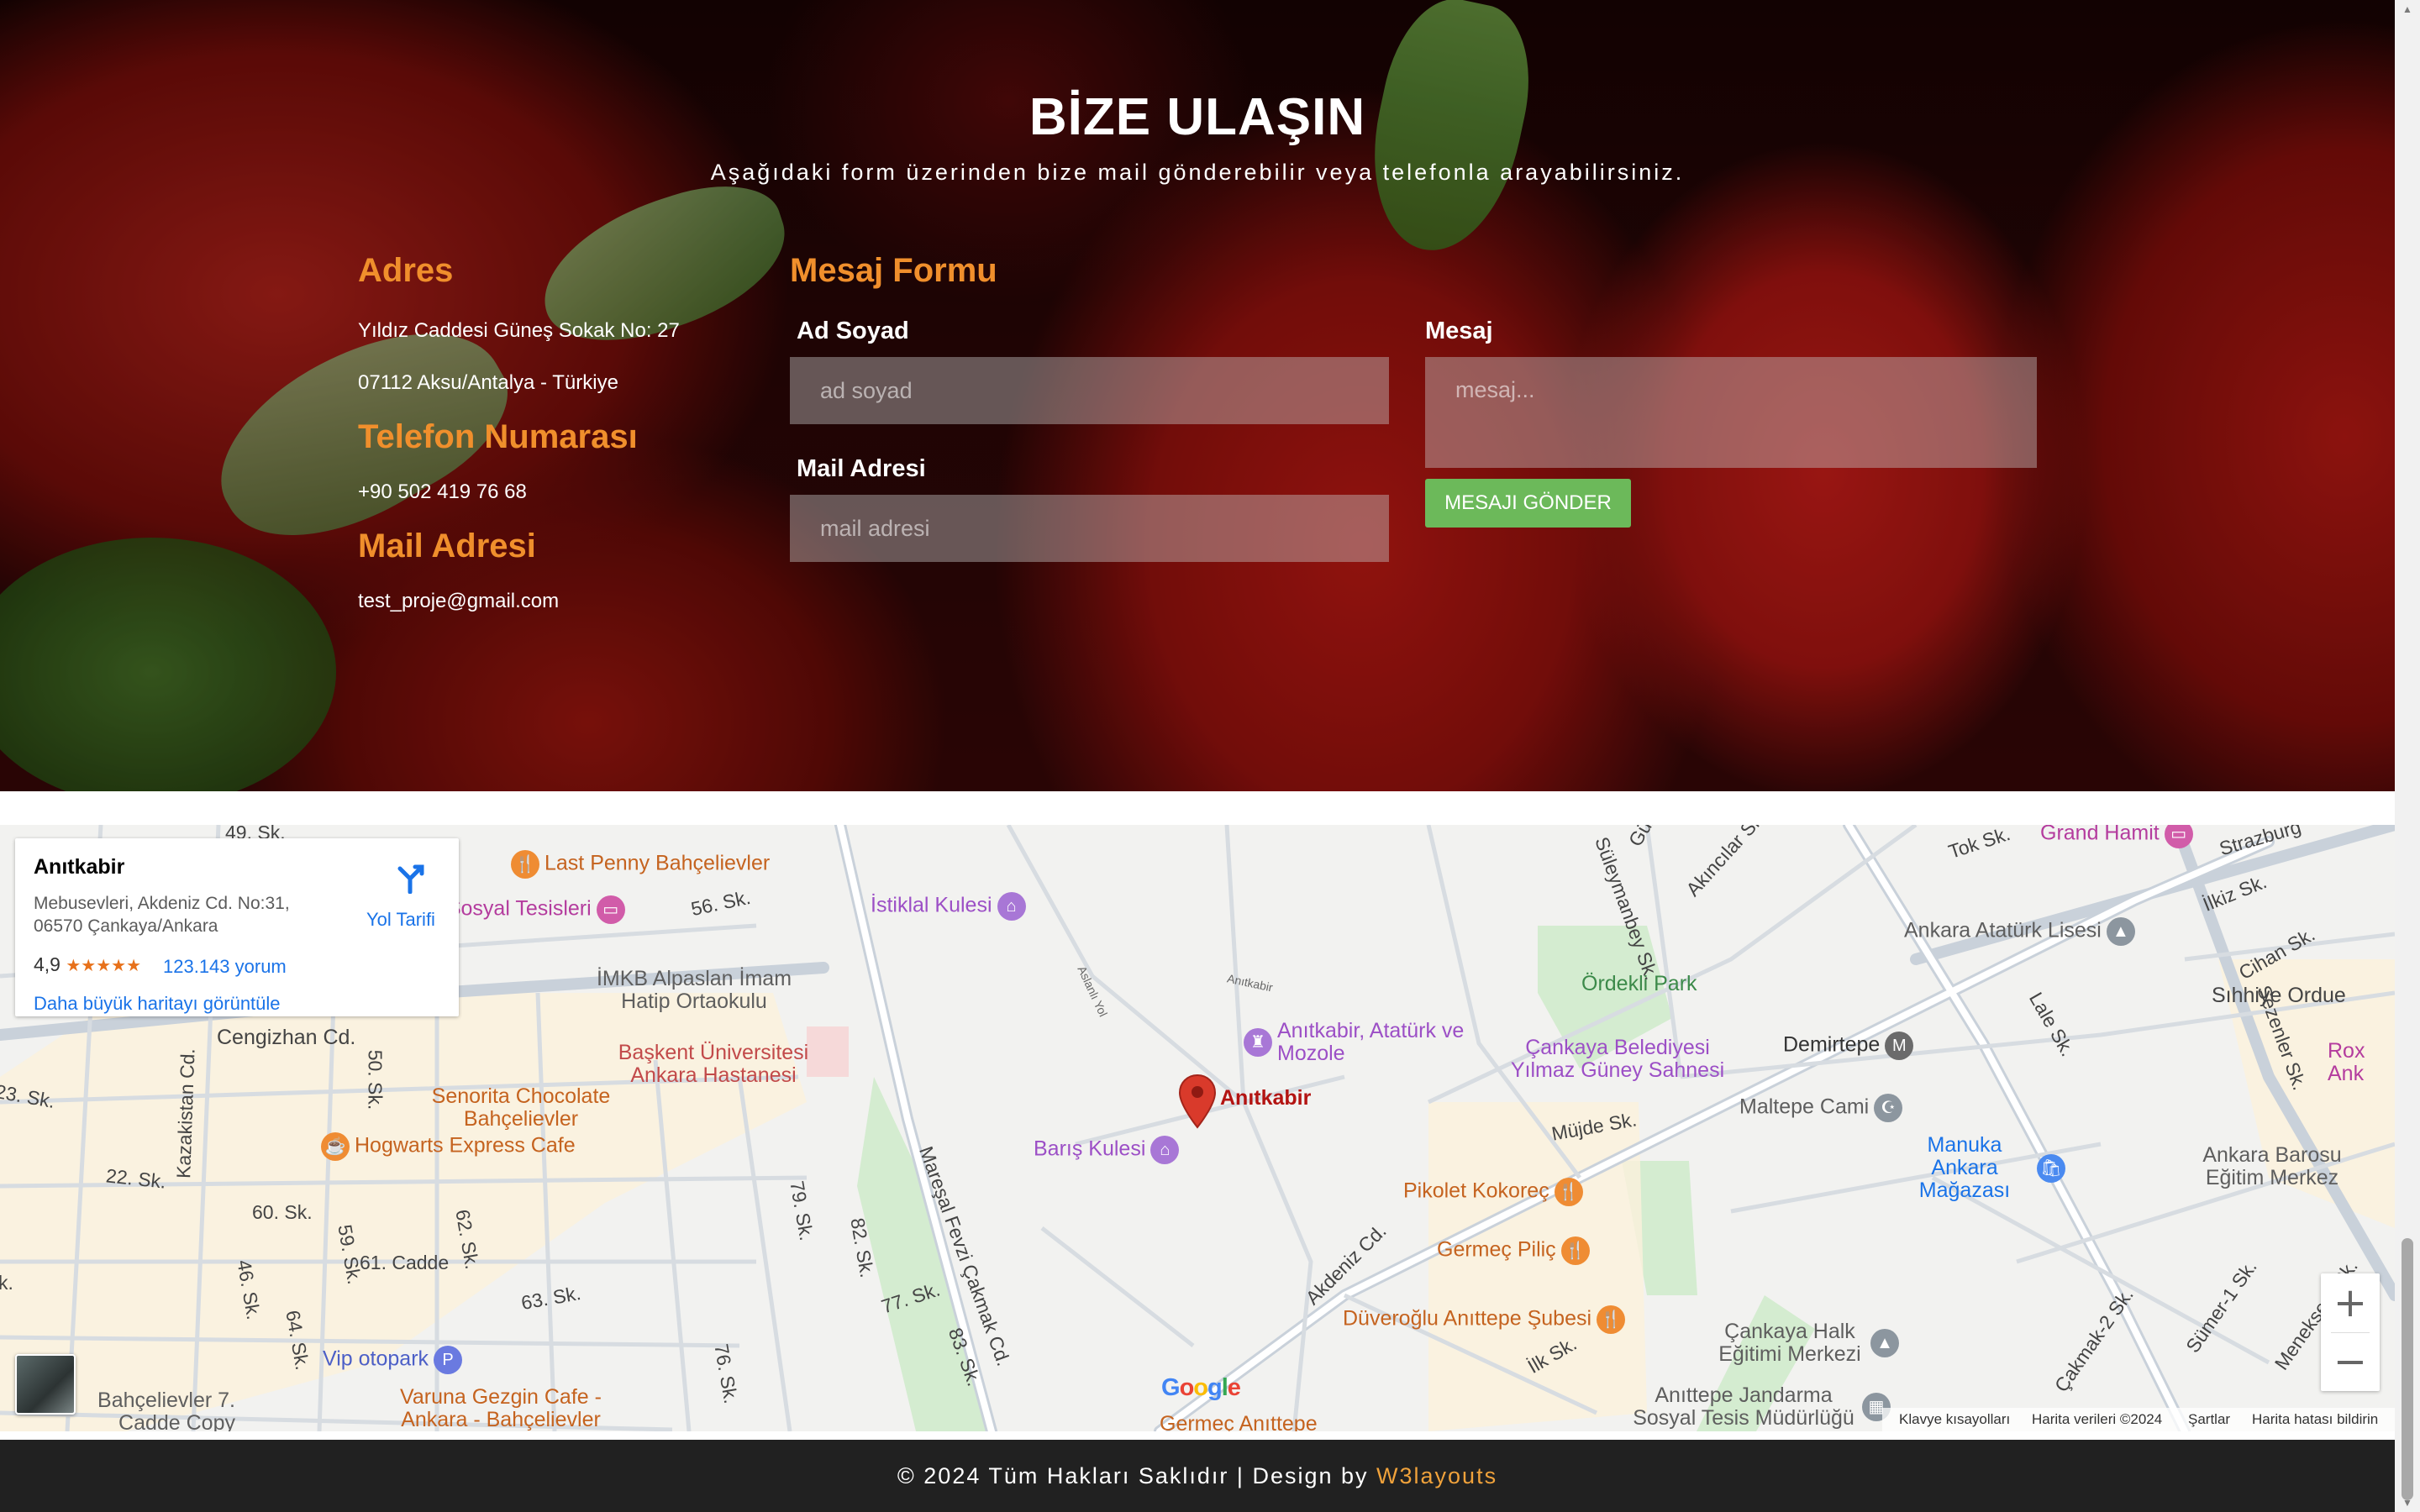  Describe the element at coordinates (283, 1212) in the screenshot. I see `street-label: 60. Sk.` at that location.